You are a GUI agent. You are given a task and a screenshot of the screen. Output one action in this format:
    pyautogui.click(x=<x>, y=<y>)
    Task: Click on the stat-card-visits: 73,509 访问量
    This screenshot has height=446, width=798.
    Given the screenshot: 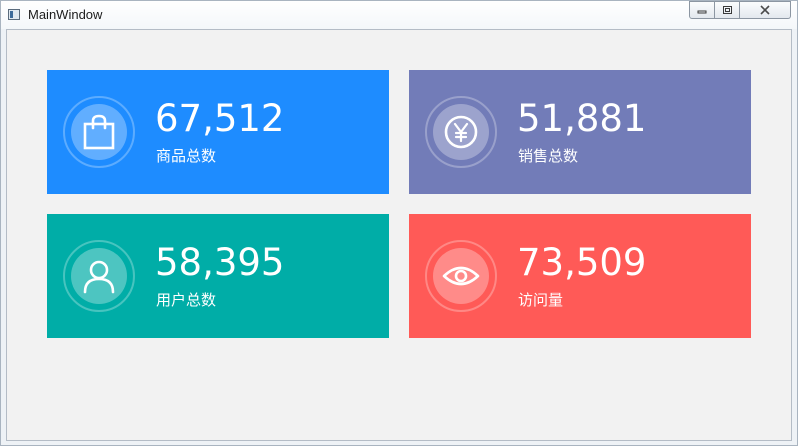 What is the action you would take?
    pyautogui.click(x=580, y=276)
    